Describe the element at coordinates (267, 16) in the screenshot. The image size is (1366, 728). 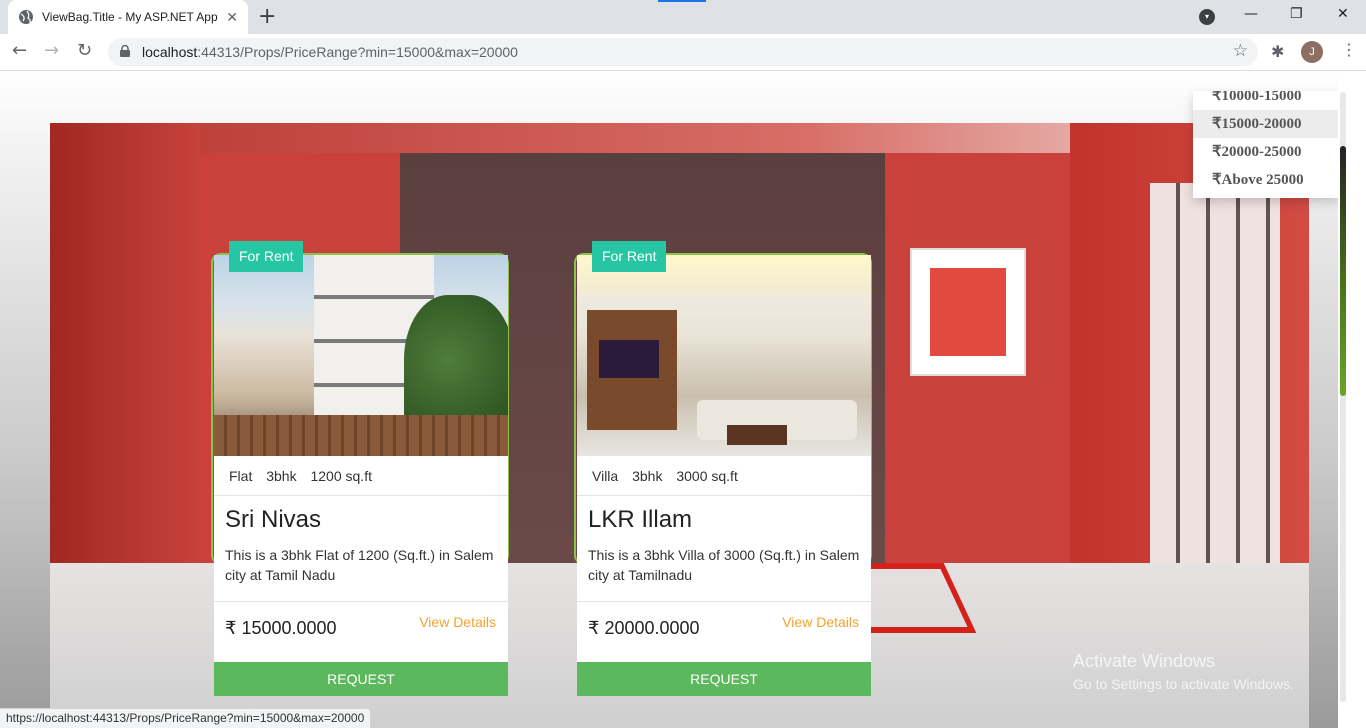
I see `new-tab-button: +` at that location.